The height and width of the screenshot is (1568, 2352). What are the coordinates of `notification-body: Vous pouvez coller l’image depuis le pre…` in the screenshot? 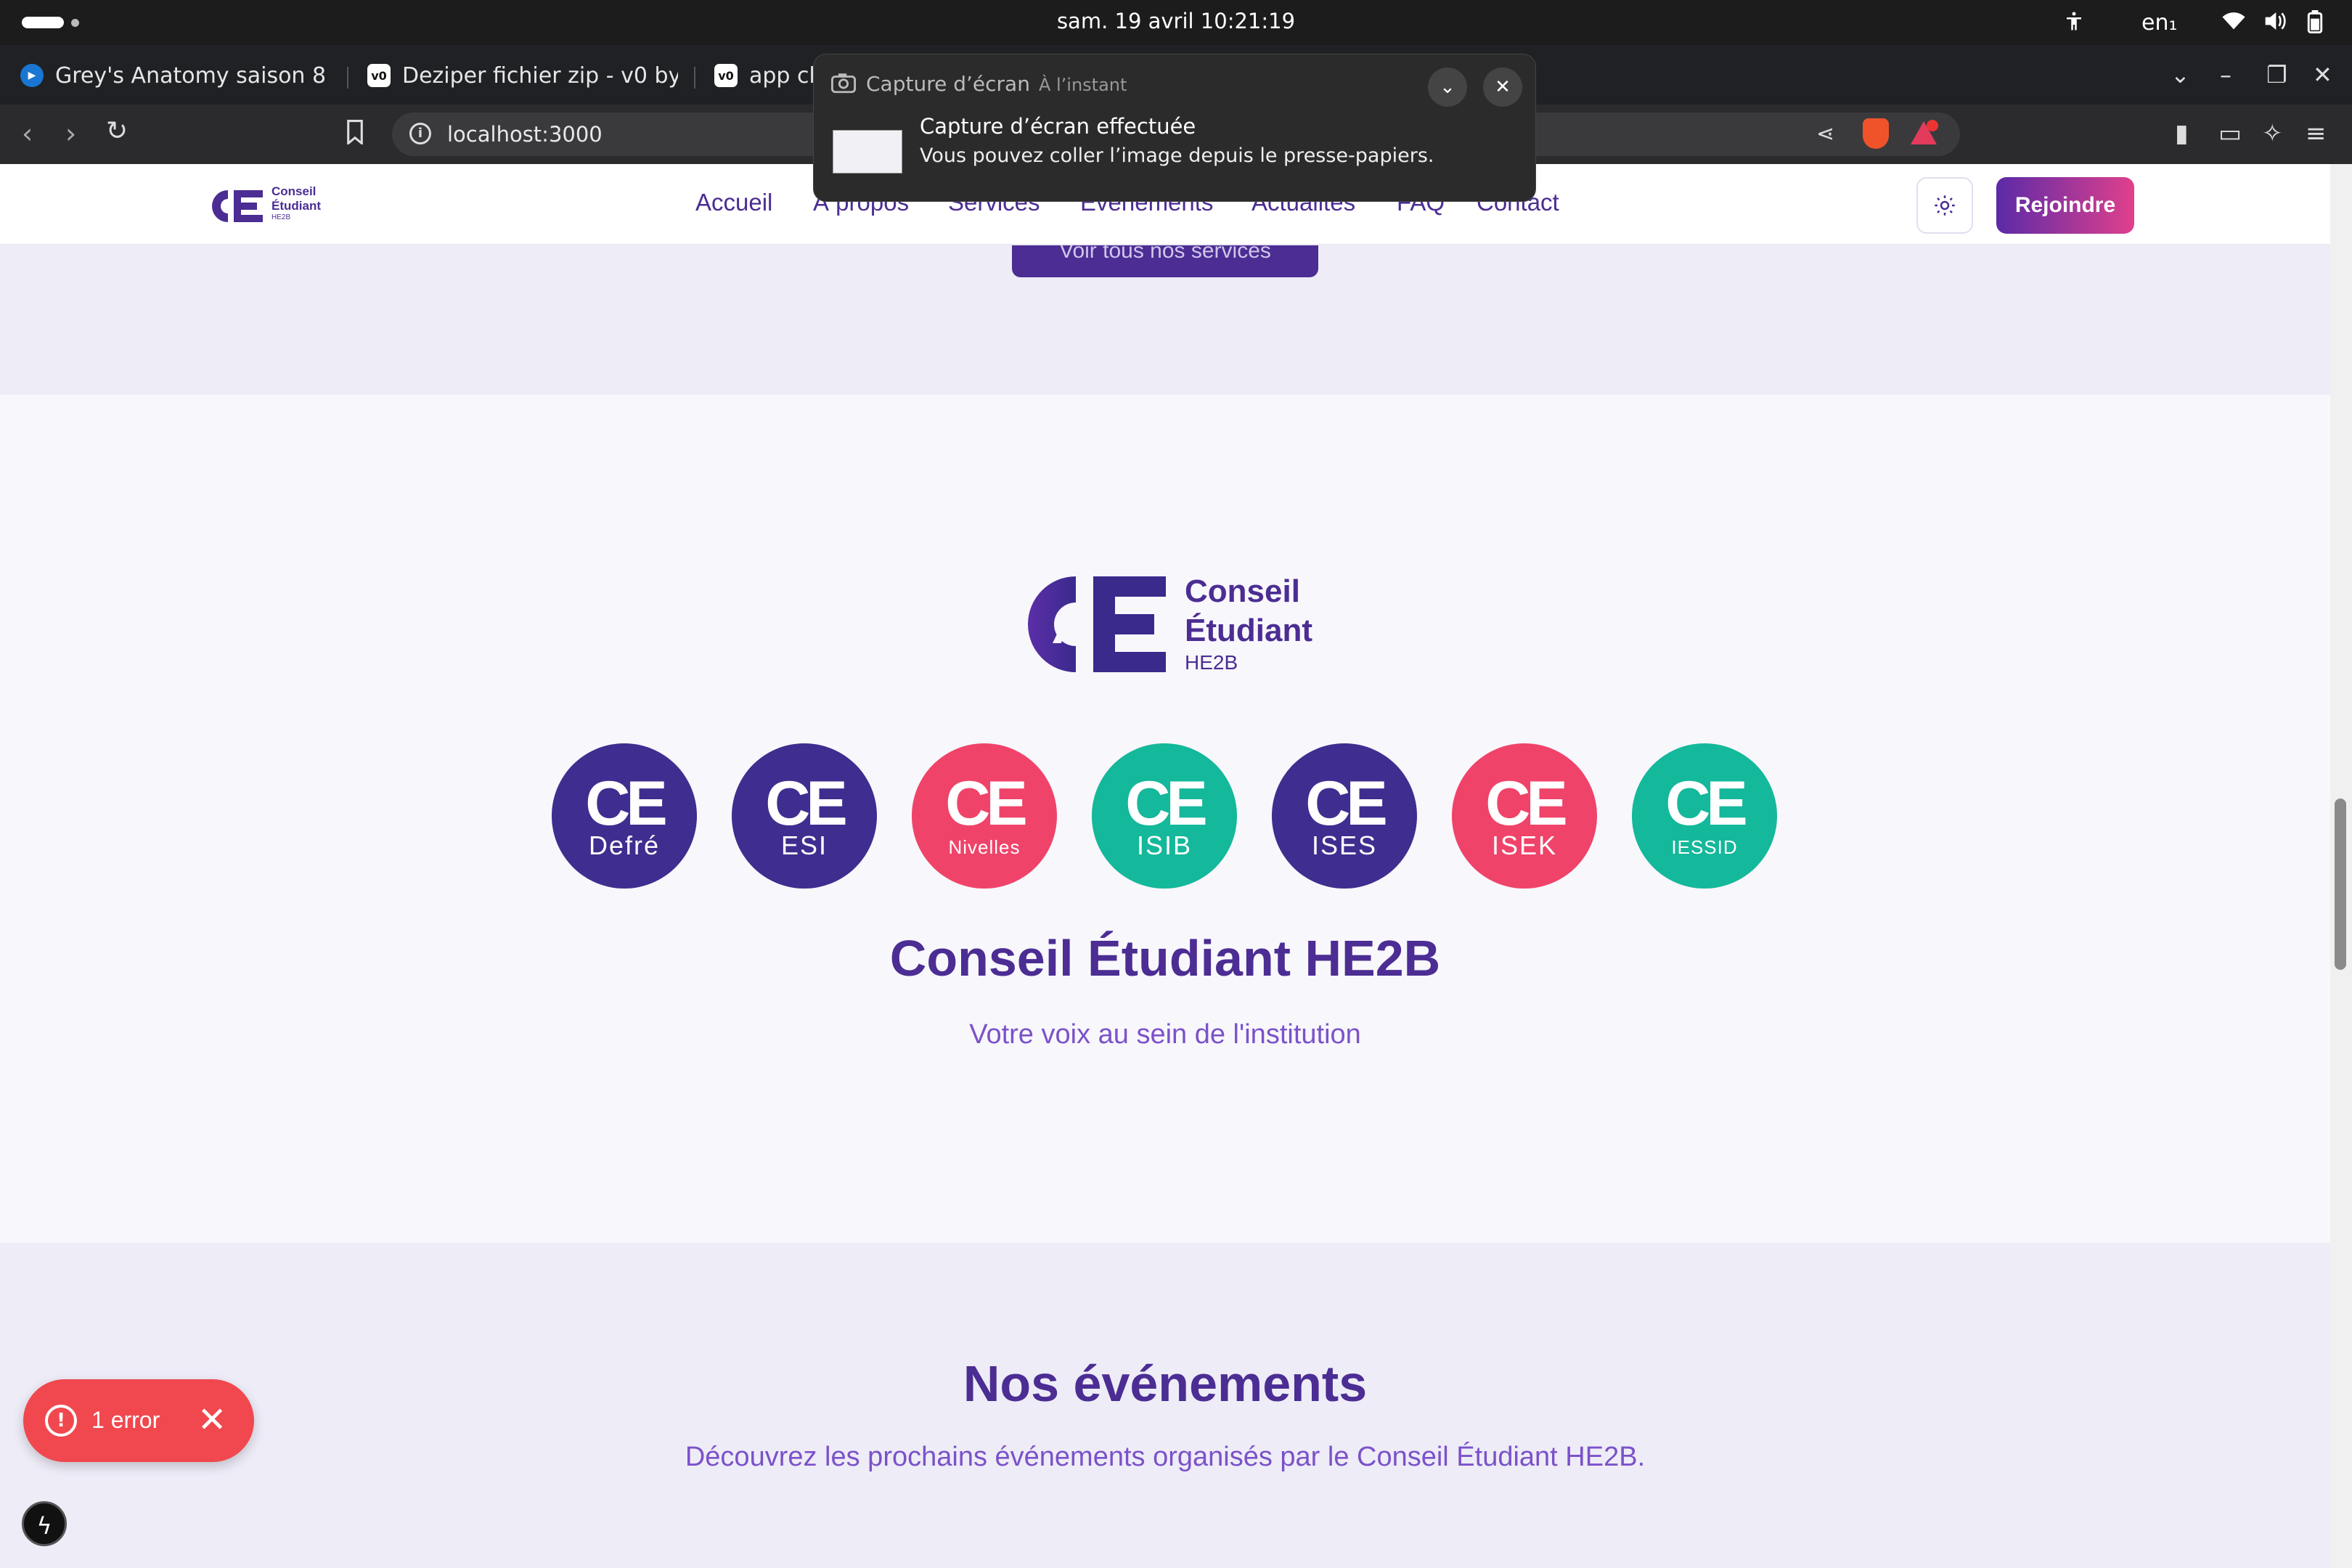 It's located at (1177, 156).